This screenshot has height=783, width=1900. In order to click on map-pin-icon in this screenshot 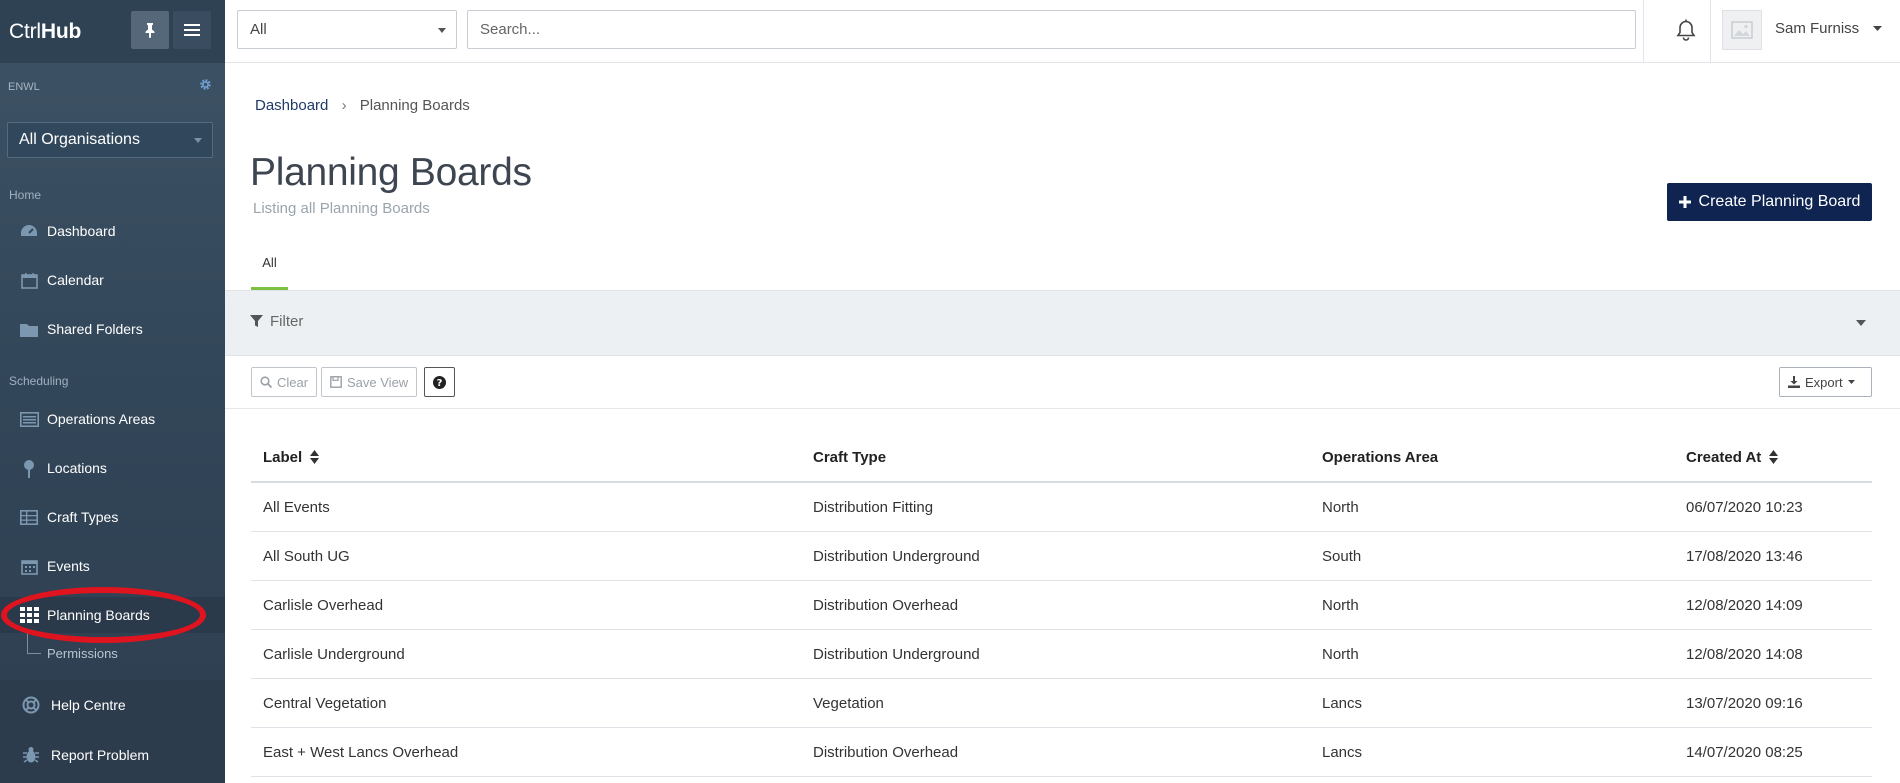, I will do `click(29, 468)`.